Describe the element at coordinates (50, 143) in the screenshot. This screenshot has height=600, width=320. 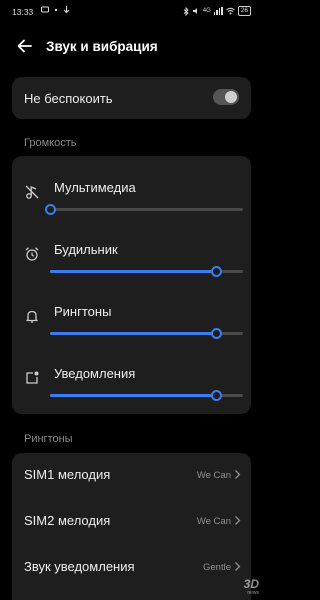
I see `volume-section-title: Громкость` at that location.